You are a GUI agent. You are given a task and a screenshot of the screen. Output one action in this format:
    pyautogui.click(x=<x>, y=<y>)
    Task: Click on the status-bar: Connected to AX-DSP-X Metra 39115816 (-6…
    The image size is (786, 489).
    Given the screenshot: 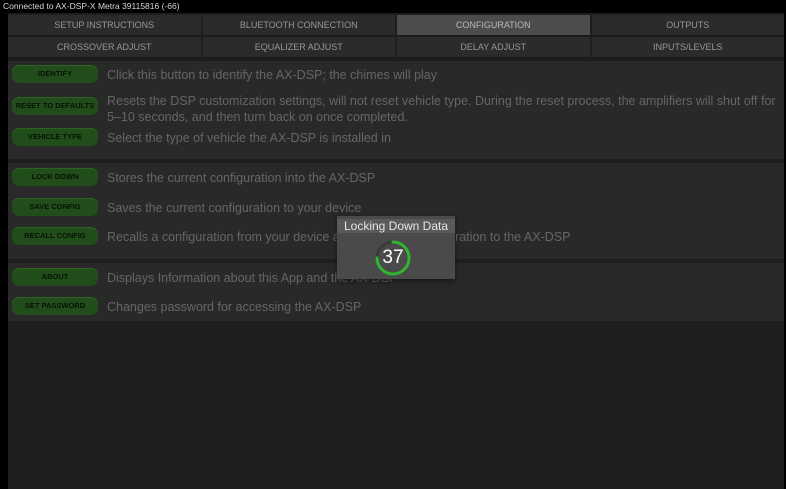 What is the action you would take?
    pyautogui.click(x=393, y=6)
    